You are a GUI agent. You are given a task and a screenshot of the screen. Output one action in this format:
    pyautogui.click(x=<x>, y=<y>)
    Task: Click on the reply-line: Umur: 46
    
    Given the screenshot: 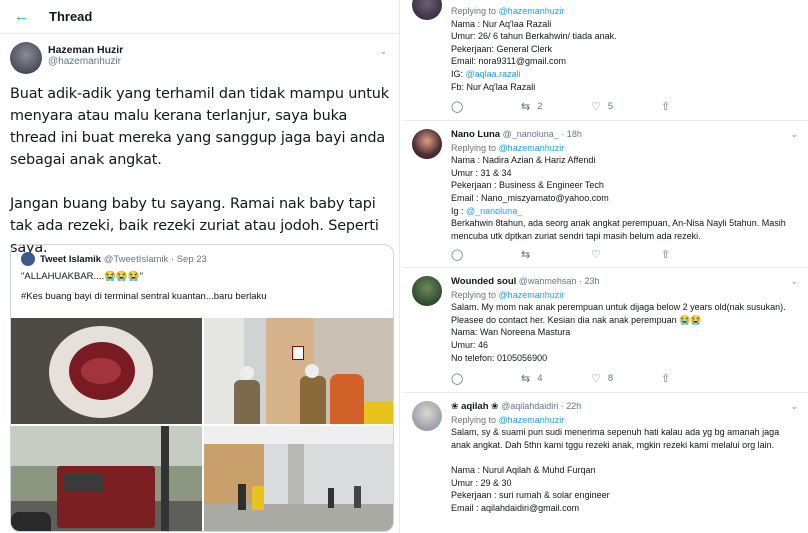 What is the action you would take?
    pyautogui.click(x=470, y=344)
    